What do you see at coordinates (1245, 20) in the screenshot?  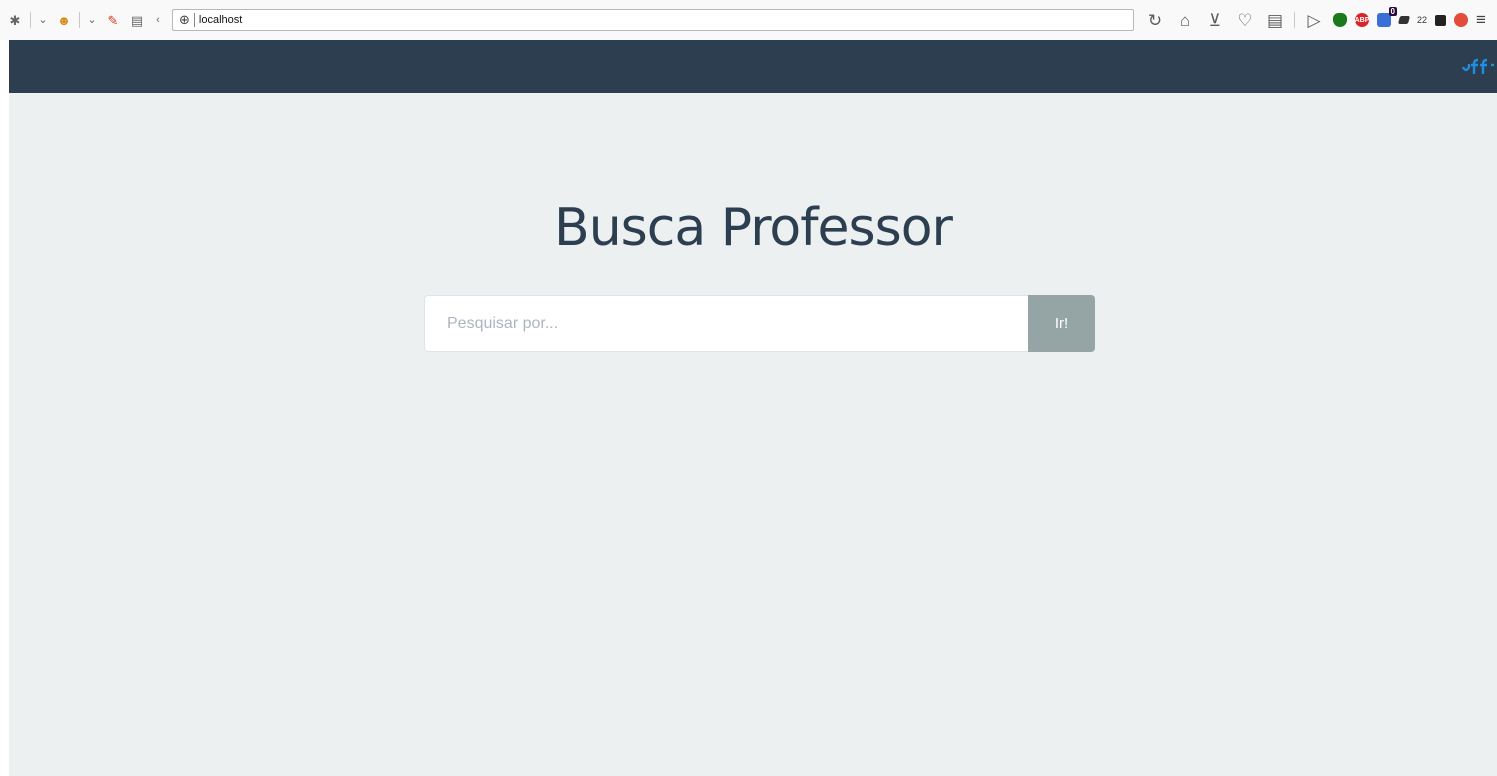 I see `pocket-icon: ♡` at bounding box center [1245, 20].